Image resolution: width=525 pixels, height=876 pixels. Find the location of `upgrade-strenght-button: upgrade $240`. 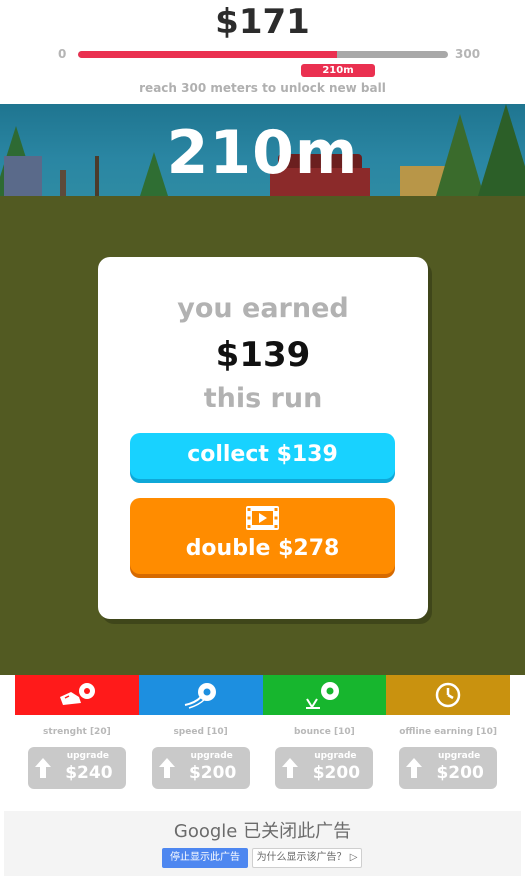

upgrade-strenght-button: upgrade $240 is located at coordinates (76, 768).